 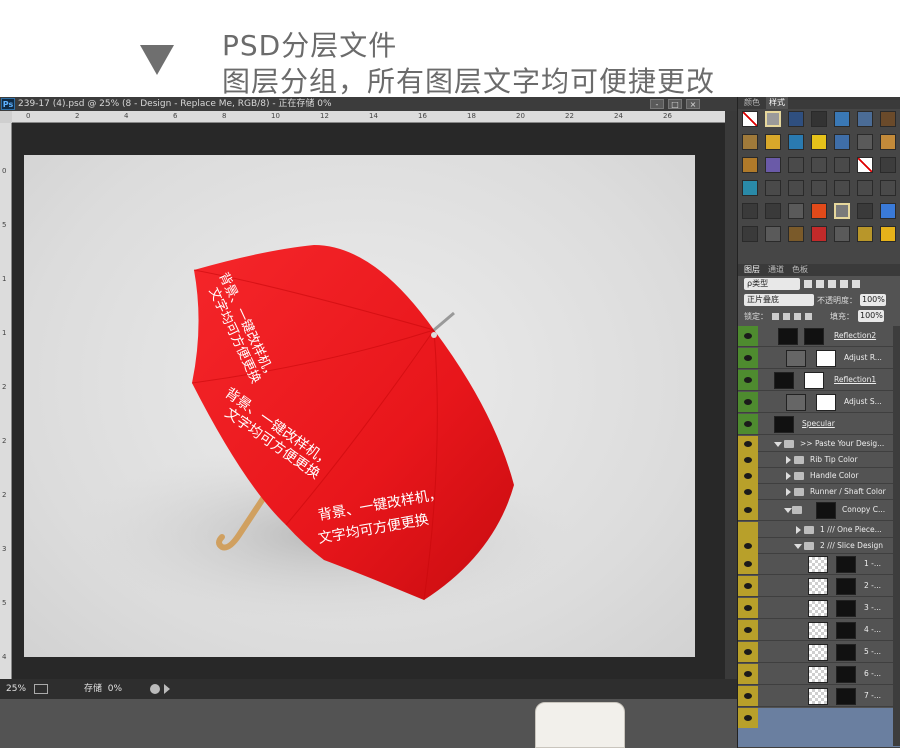 I want to click on layer-row: Reflection2, so click(x=819, y=336).